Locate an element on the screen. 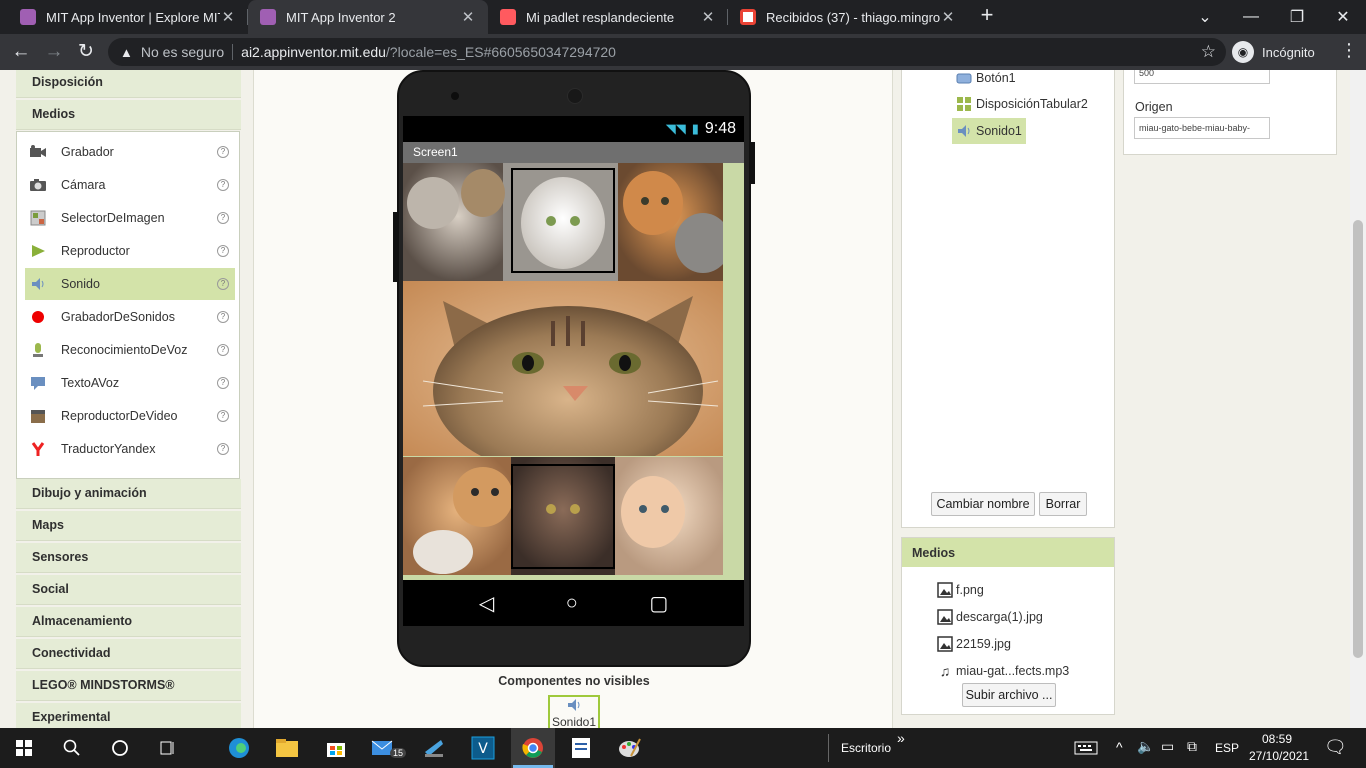  image-file-icon is located at coordinates (945, 590).